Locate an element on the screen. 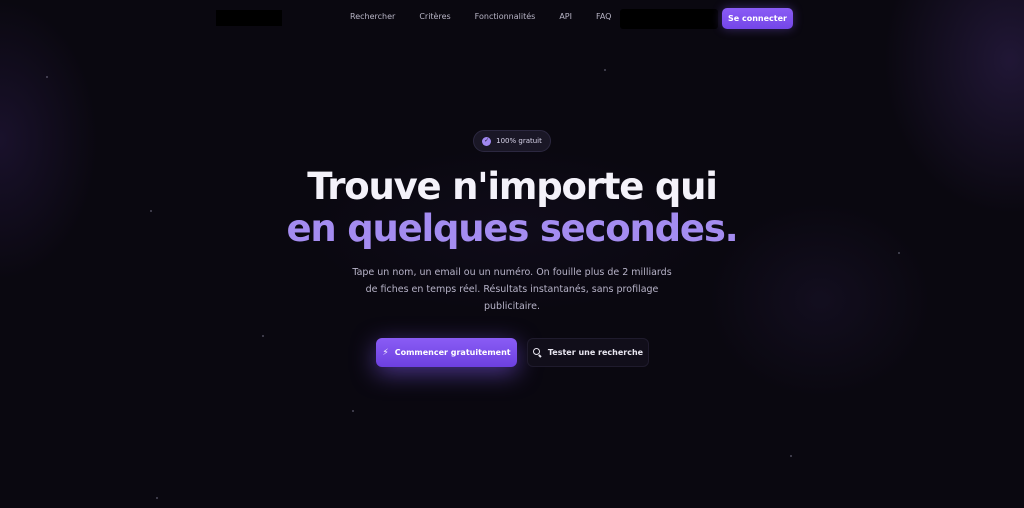  headline-line-2: en quelques secondes. is located at coordinates (512, 228).